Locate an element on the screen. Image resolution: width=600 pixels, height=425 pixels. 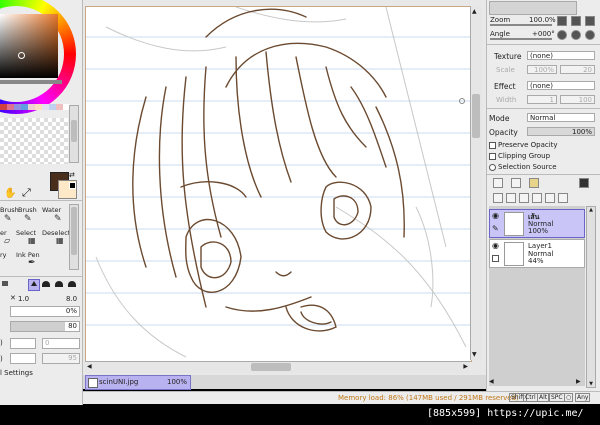
lock-layer-icon is located at coordinates (563, 198).